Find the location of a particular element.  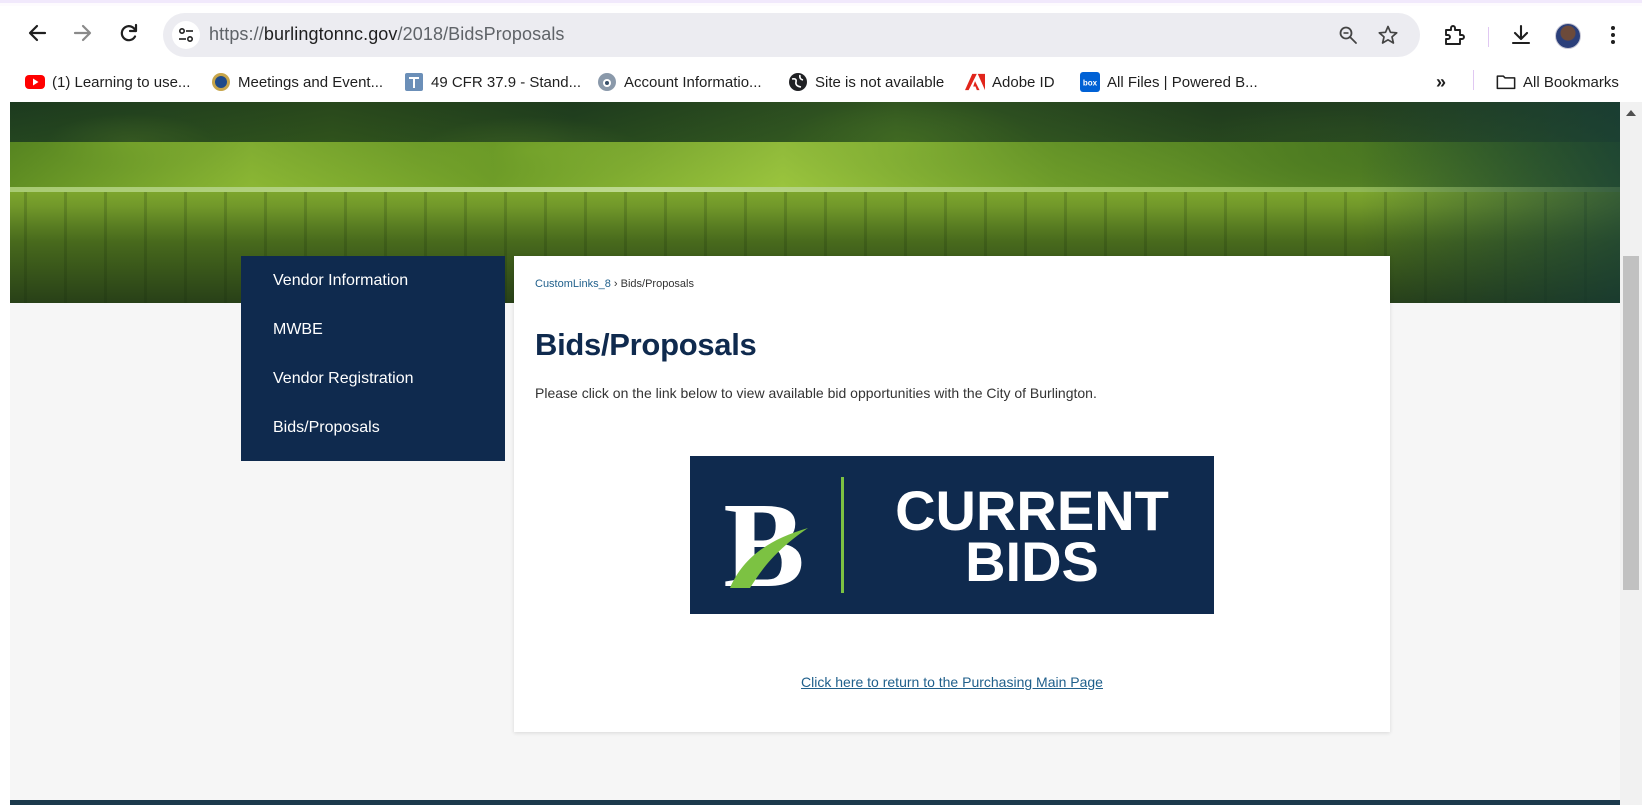

zoom-button is located at coordinates (1348, 35).